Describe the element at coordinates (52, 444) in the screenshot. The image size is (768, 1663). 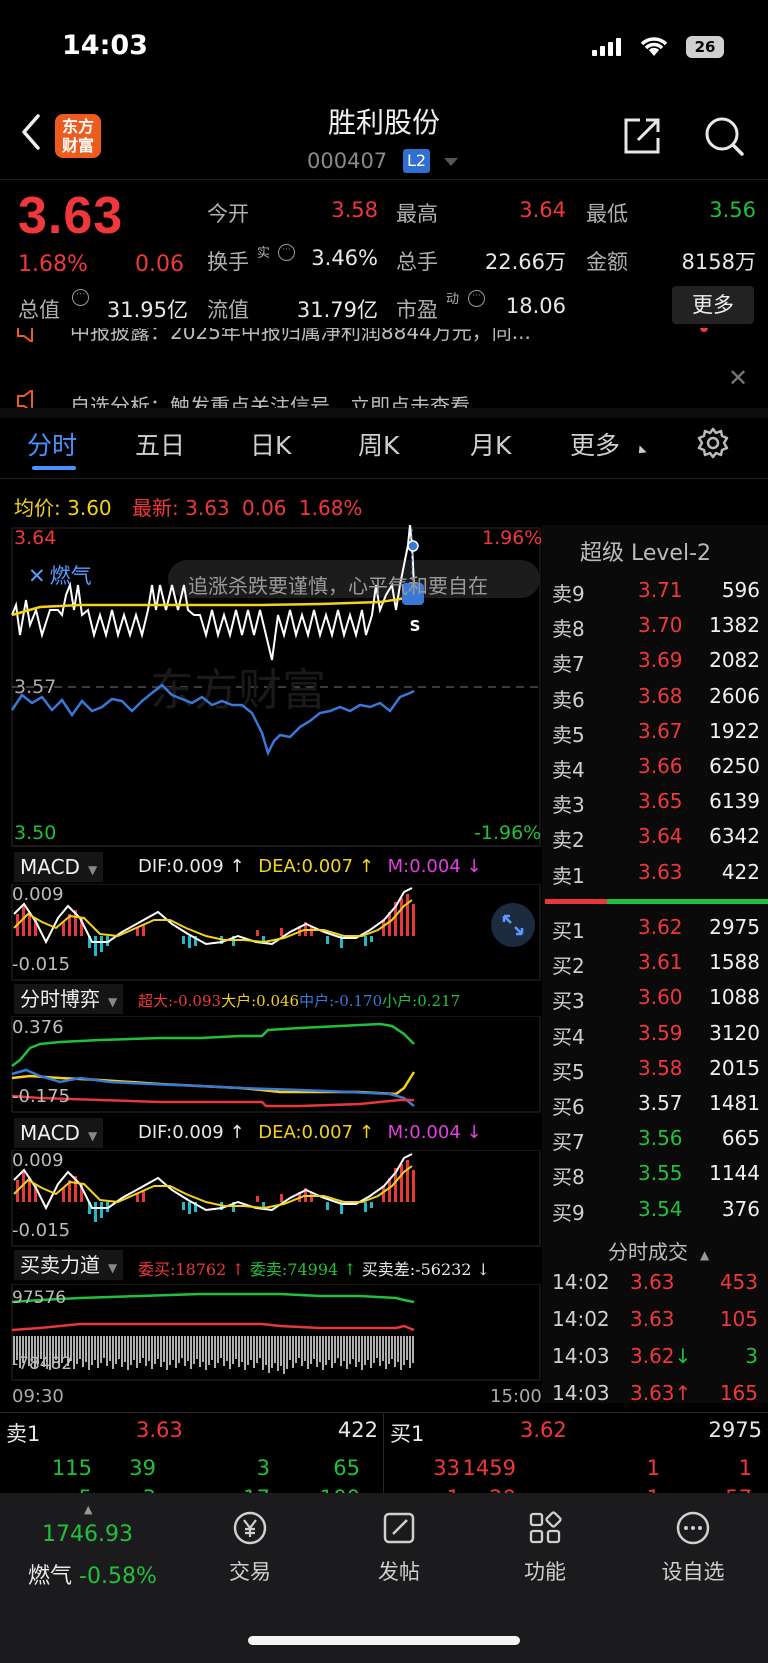
I see `tab-fenshi: 分时` at that location.